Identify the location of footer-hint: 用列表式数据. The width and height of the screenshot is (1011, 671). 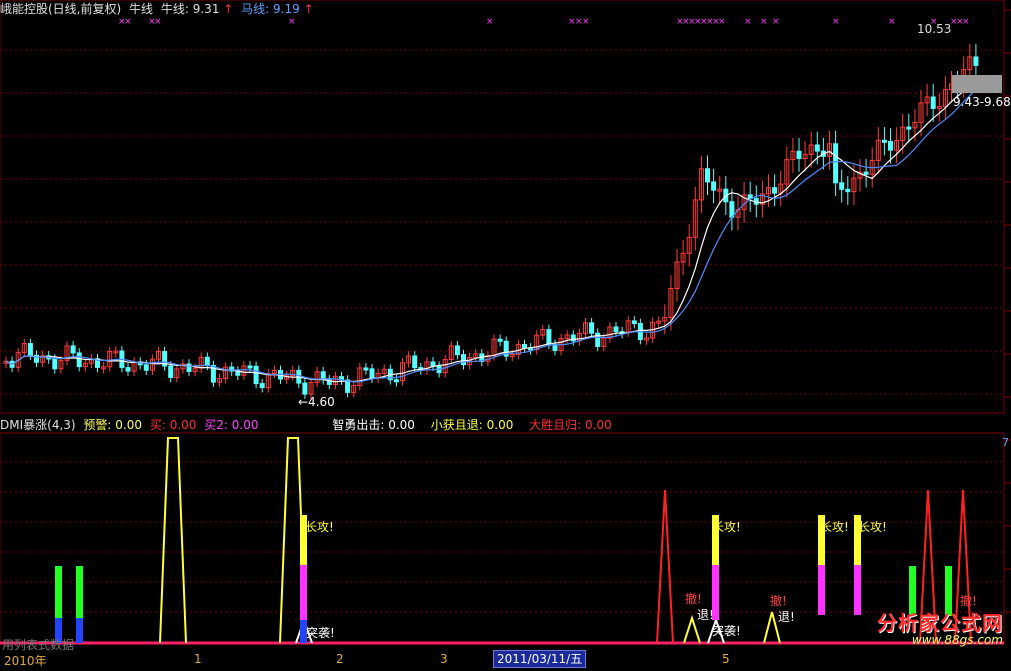
(38, 645).